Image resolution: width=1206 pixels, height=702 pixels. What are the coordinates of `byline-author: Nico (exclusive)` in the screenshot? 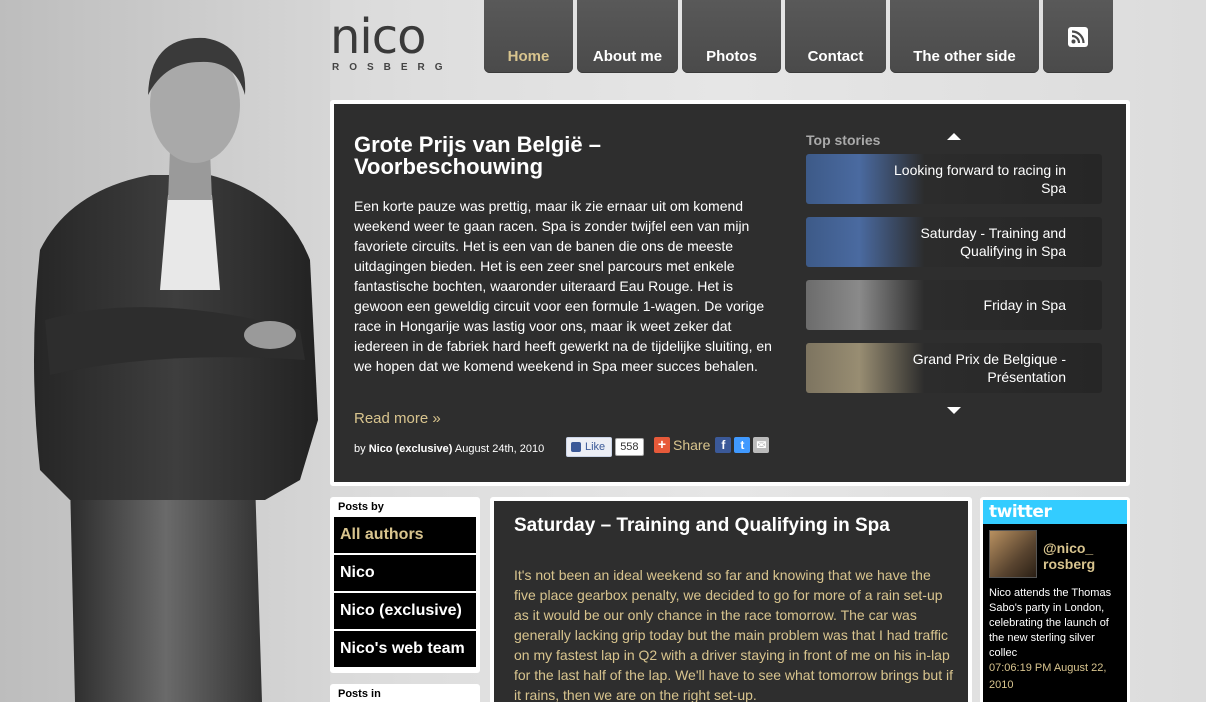 It's located at (411, 449).